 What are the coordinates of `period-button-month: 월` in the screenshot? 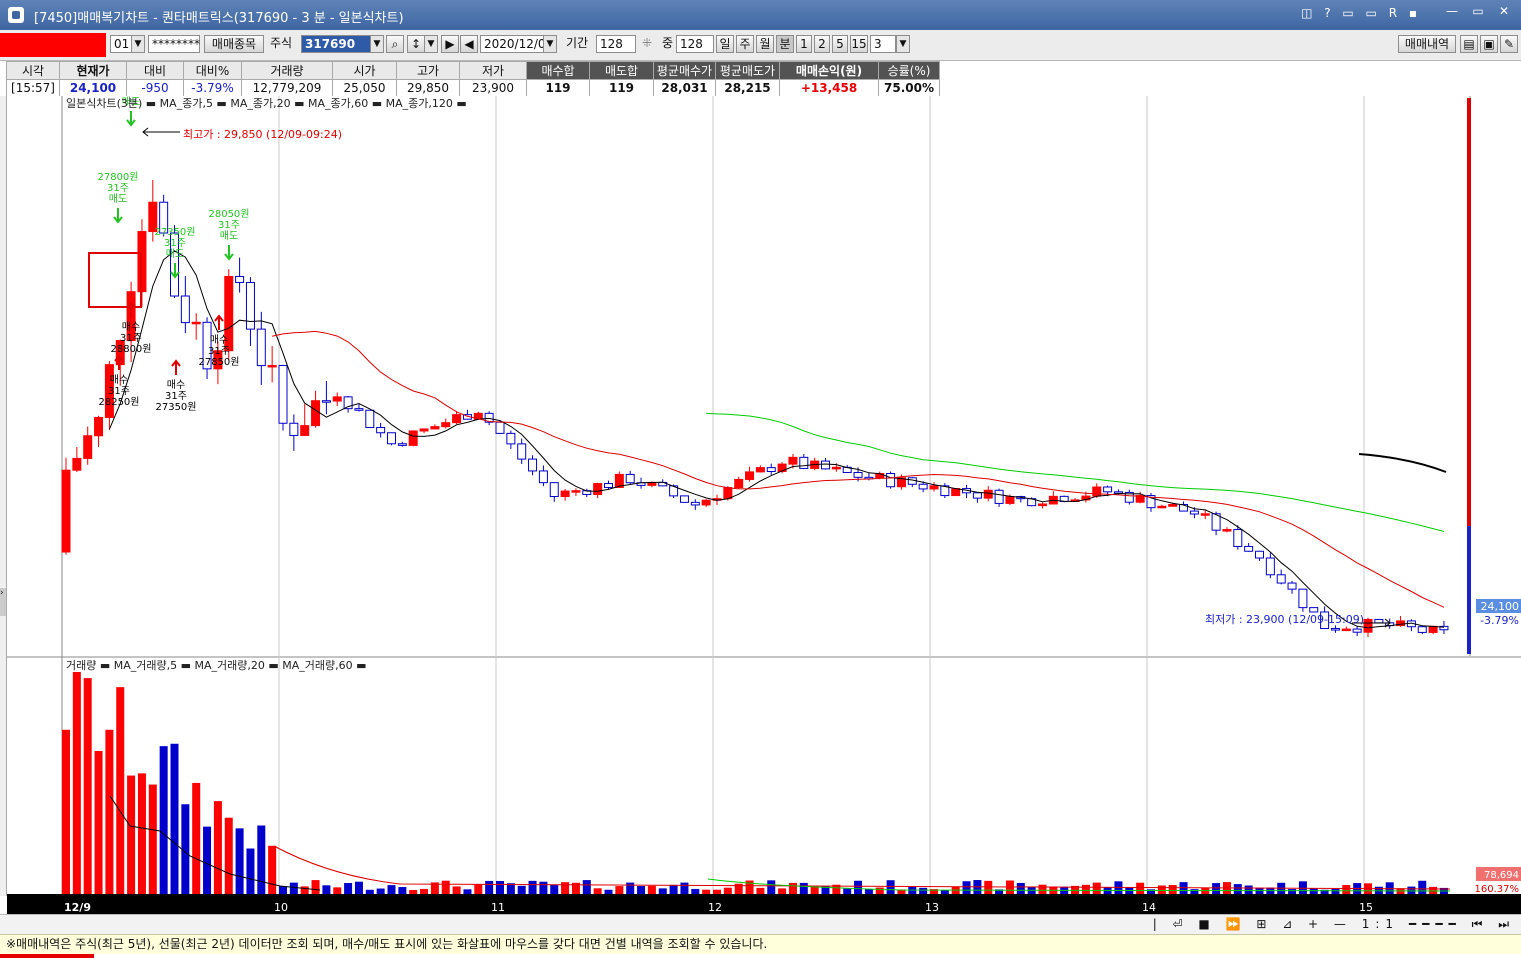 It's located at (765, 44).